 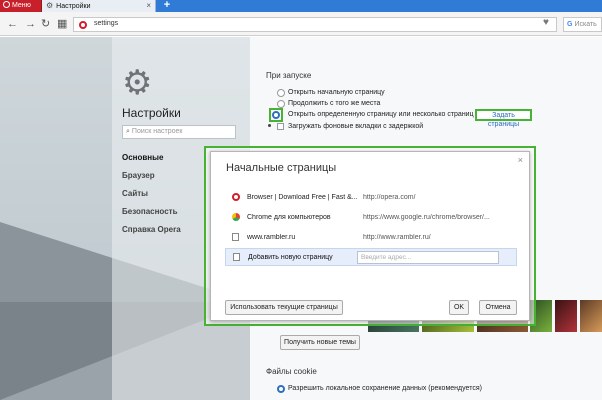 I want to click on sidebar-item-security: Безопасность, so click(x=151, y=216).